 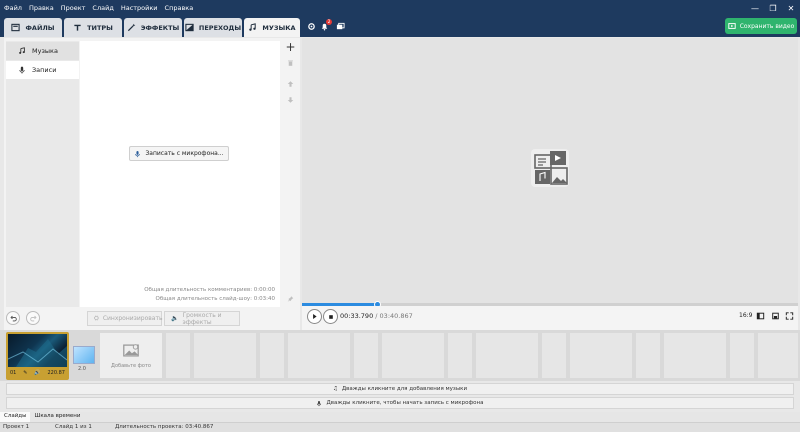 I want to click on files-icon, so click(x=16, y=27).